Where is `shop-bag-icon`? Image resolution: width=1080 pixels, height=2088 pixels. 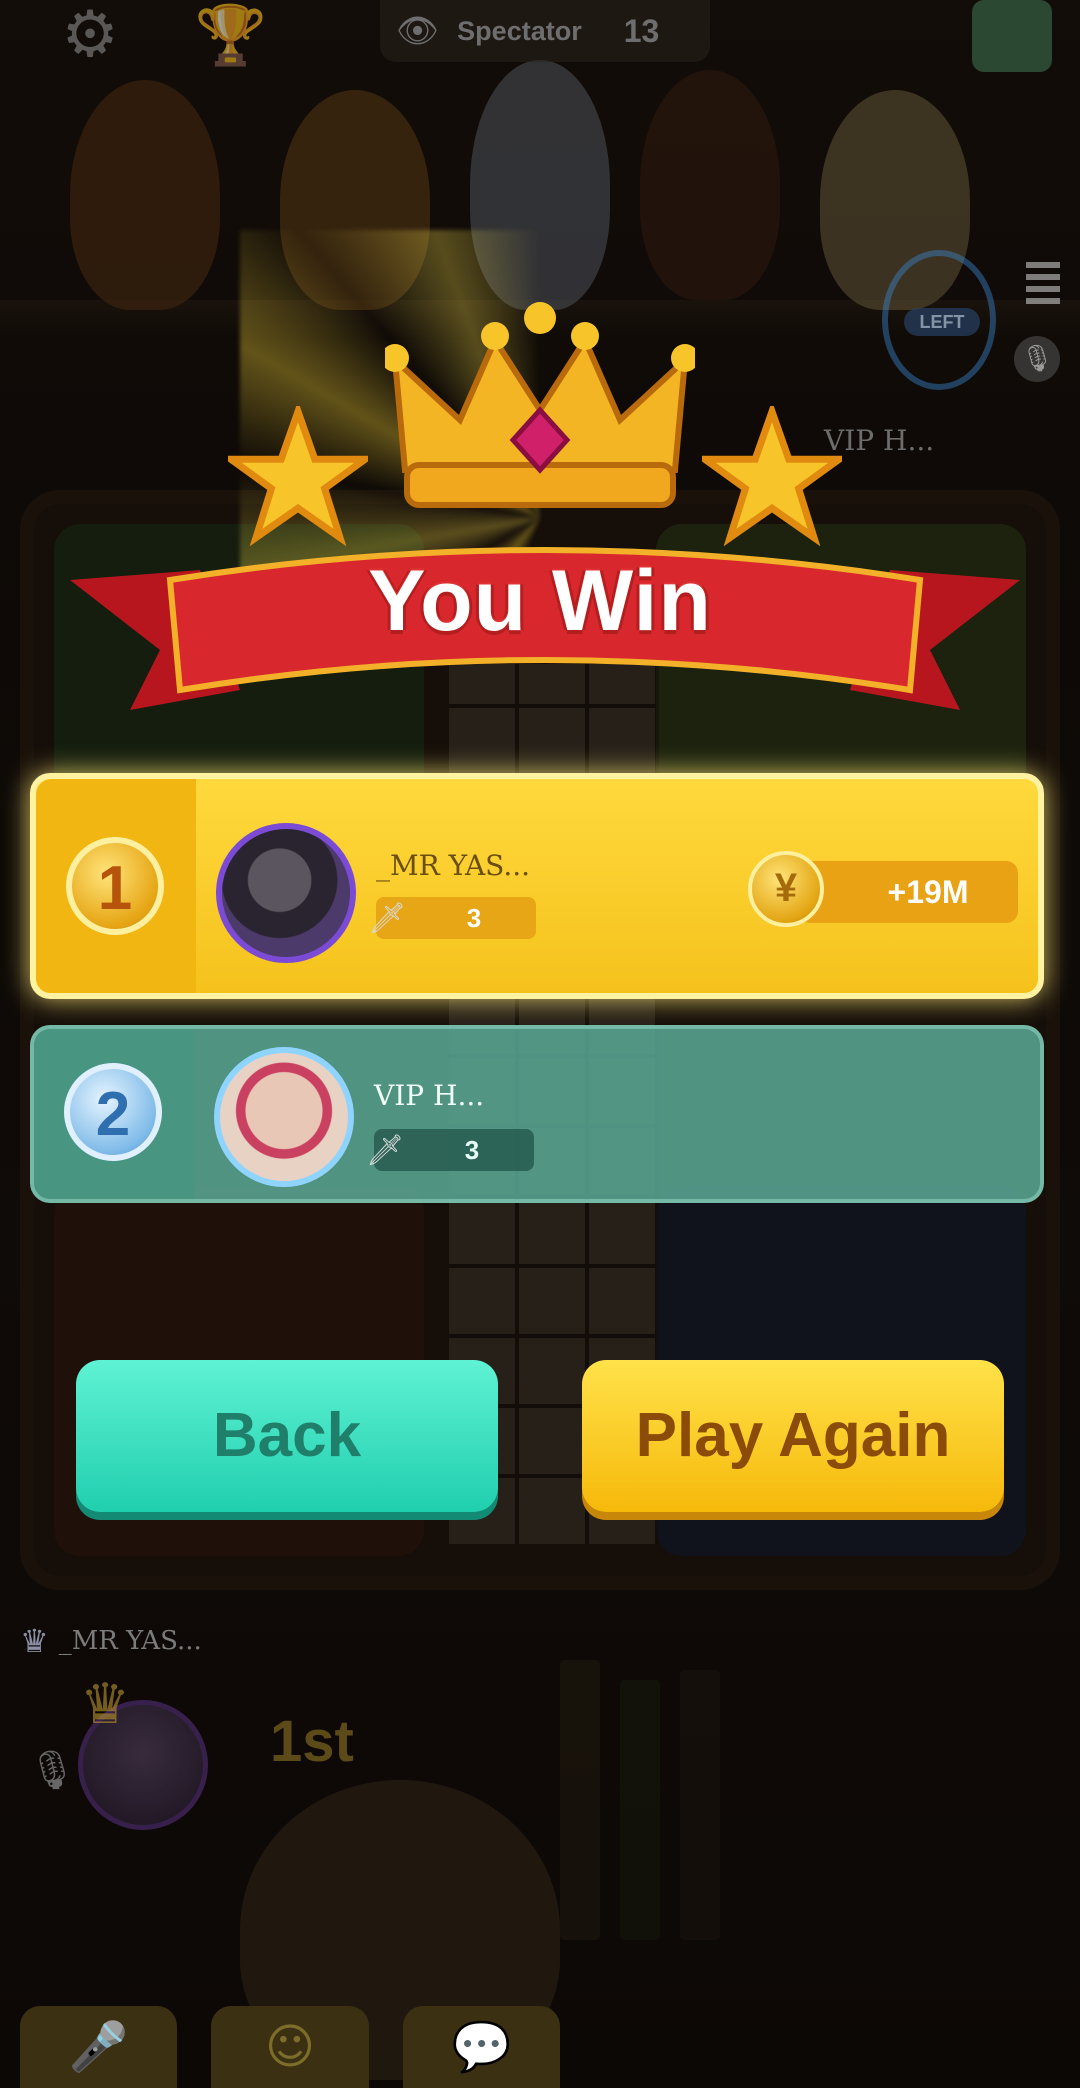
shop-bag-icon is located at coordinates (1012, 36).